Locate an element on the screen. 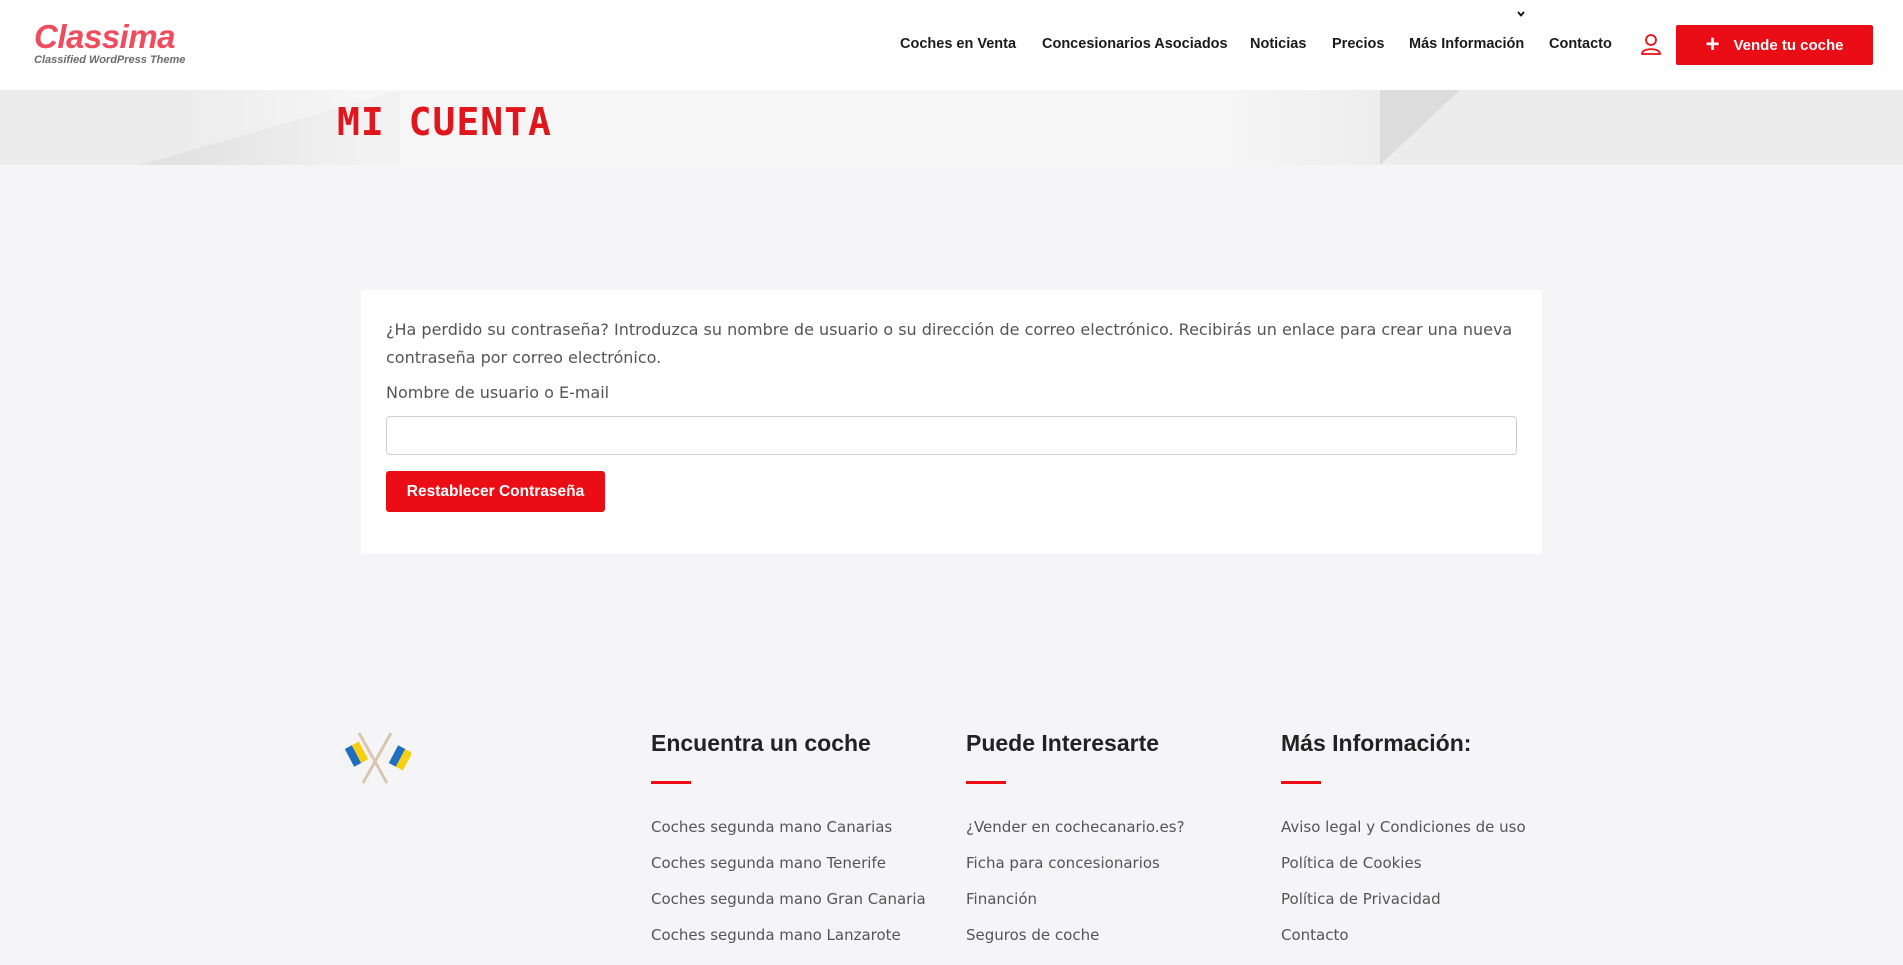  footer-link: Ficha para concesionarios is located at coordinates (1075, 872).